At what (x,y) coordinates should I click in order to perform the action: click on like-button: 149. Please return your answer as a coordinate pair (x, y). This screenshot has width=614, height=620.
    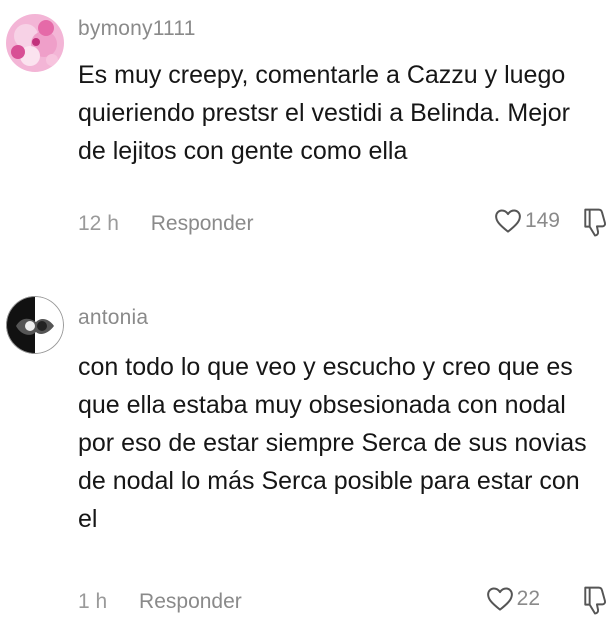
    Looking at the image, I should click on (526, 221).